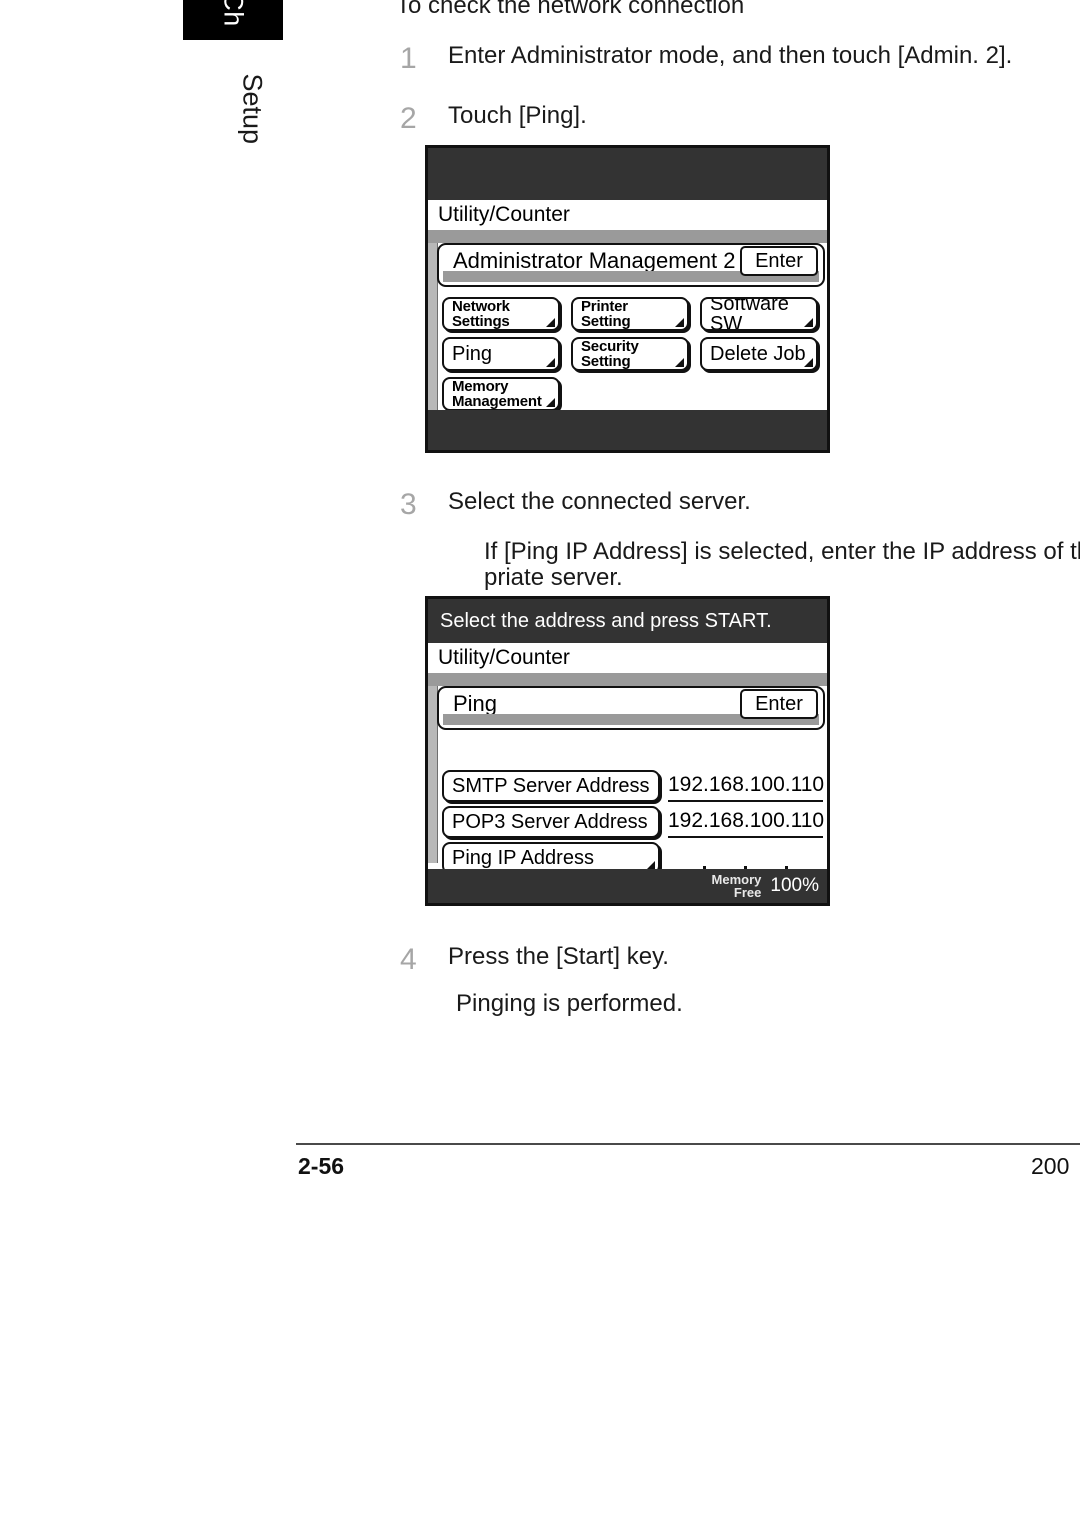 Image resolution: width=1080 pixels, height=1530 pixels. What do you see at coordinates (746, 822) in the screenshot?
I see `pop3-server-address-value: 192.168.100.110` at bounding box center [746, 822].